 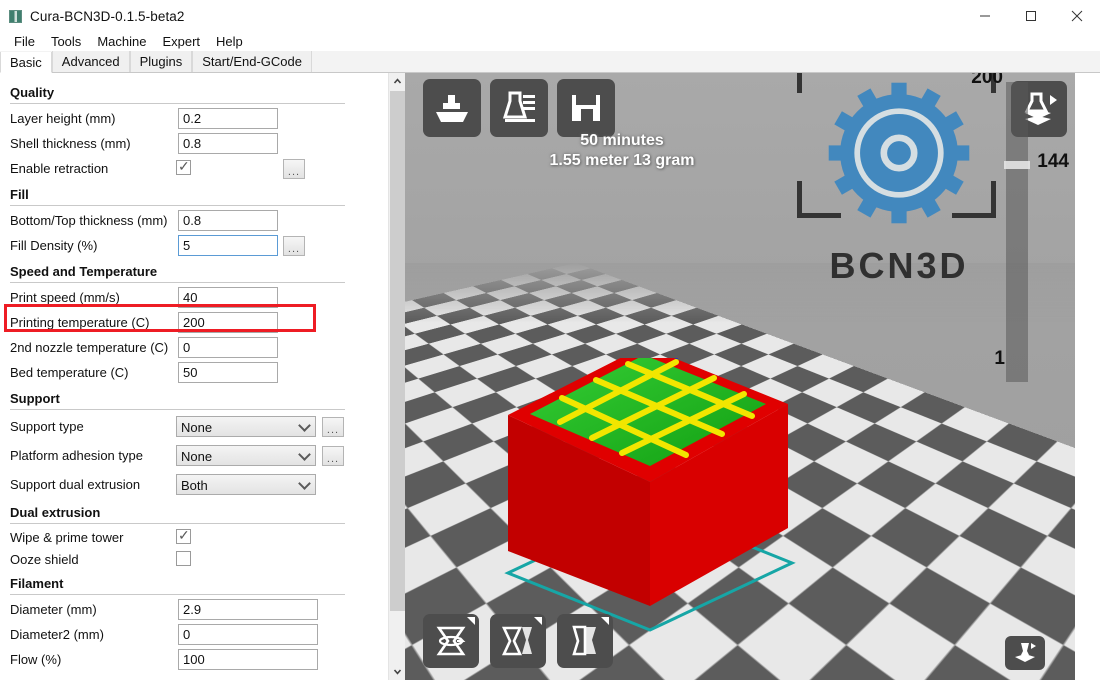 I want to click on rotate-tool-button, so click(x=451, y=641).